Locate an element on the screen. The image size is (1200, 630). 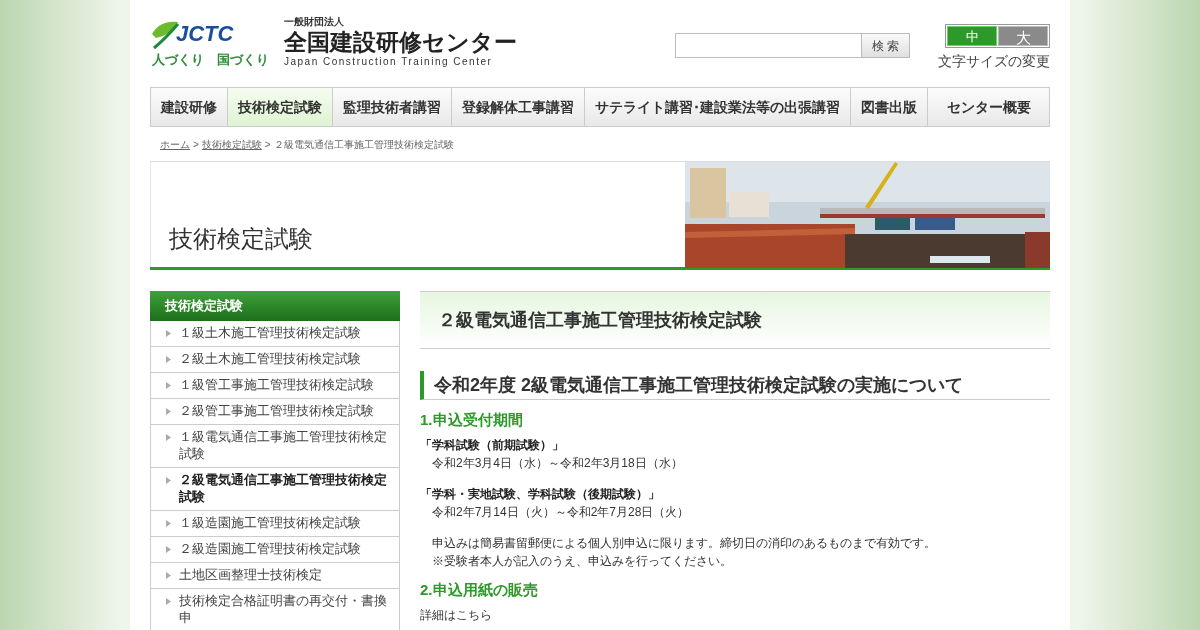
sidebar-item: 技術検定合格証明書の再交付・書換申 is located at coordinates (275, 609).